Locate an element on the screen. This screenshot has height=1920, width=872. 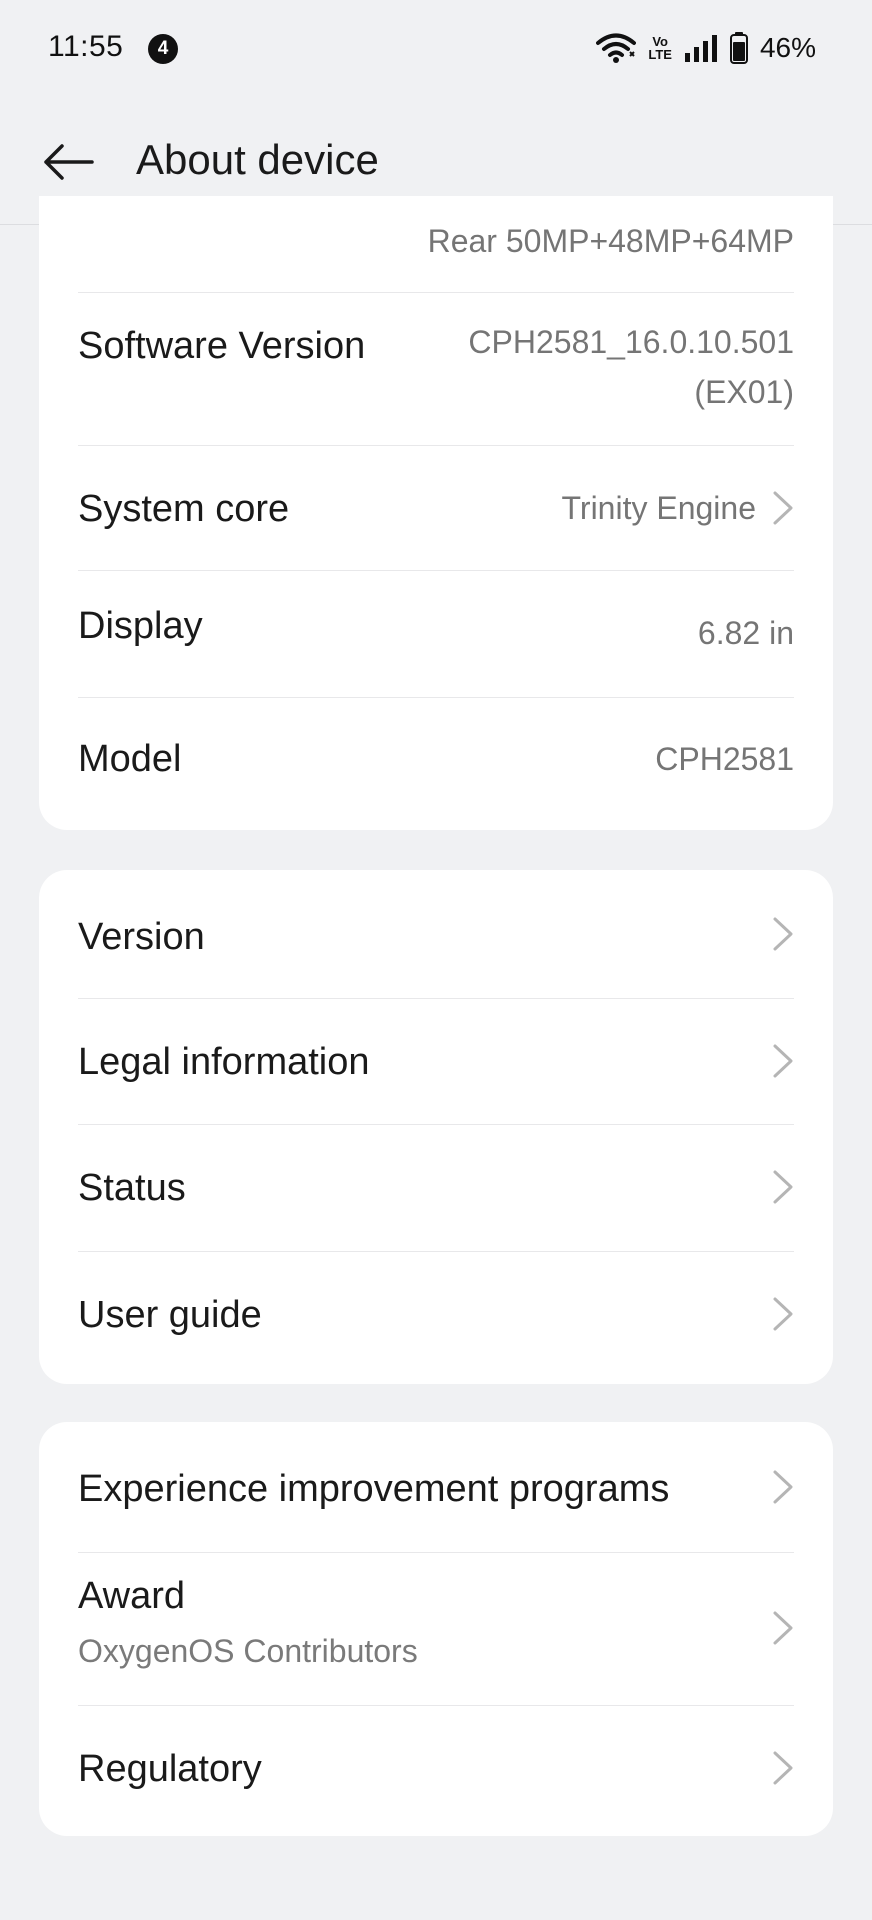
system-core-row: System core Trinity Engine is located at coordinates (436, 508).